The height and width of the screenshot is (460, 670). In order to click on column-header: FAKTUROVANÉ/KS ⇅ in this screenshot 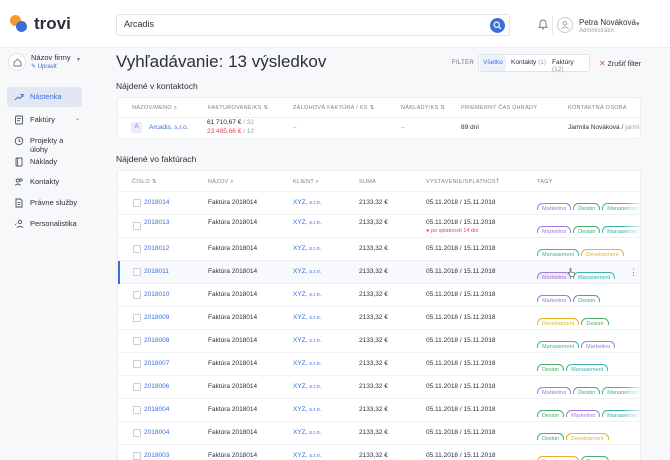, I will do `click(238, 108)`.